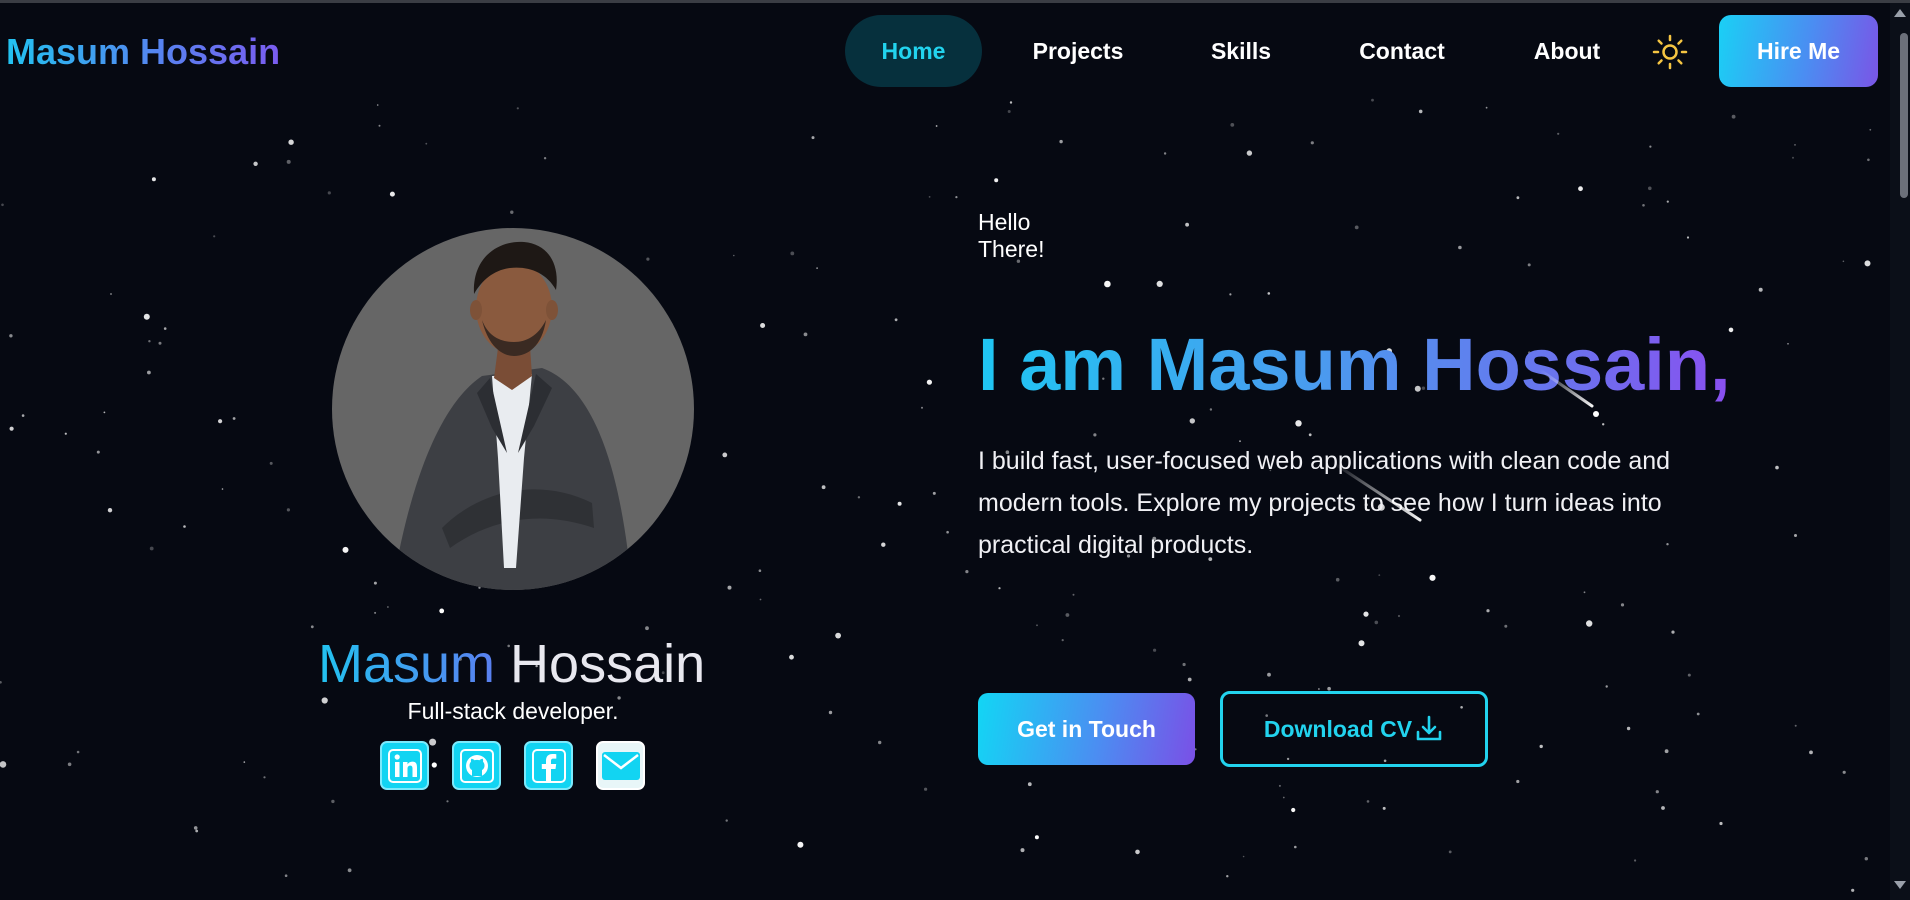 The height and width of the screenshot is (900, 1910). I want to click on download-cv-button: Download CV, so click(1354, 729).